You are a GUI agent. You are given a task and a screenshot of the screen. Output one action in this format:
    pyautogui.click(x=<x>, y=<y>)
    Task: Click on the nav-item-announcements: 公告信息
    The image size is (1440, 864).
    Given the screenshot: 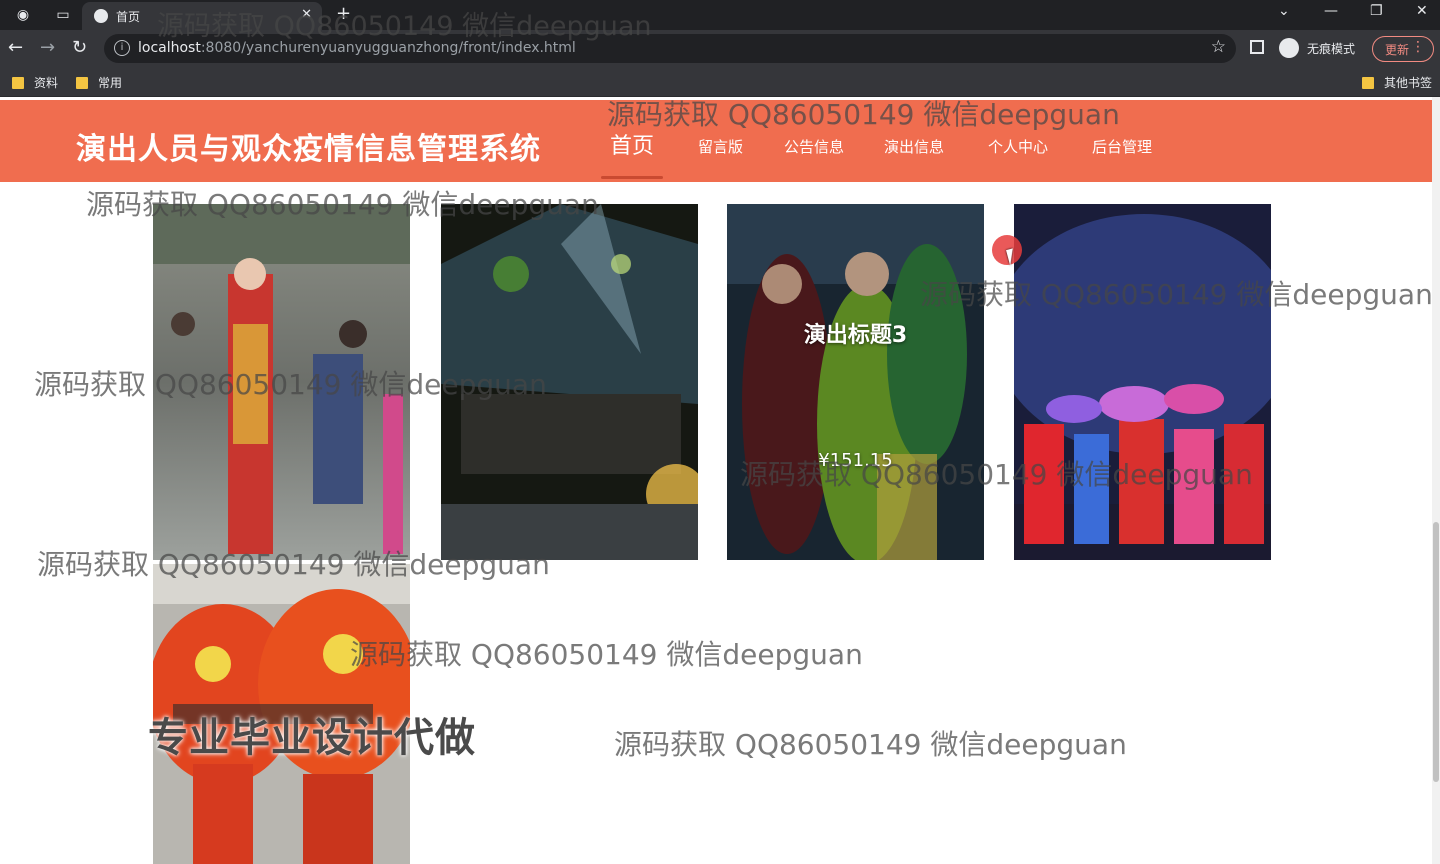 What is the action you would take?
    pyautogui.click(x=814, y=146)
    